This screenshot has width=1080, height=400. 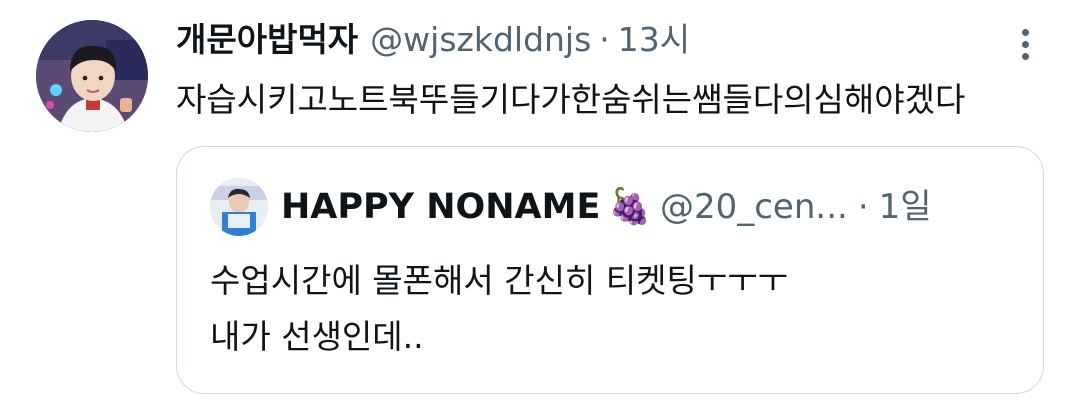 I want to click on author-name: 개문아밥먹자, so click(x=267, y=40).